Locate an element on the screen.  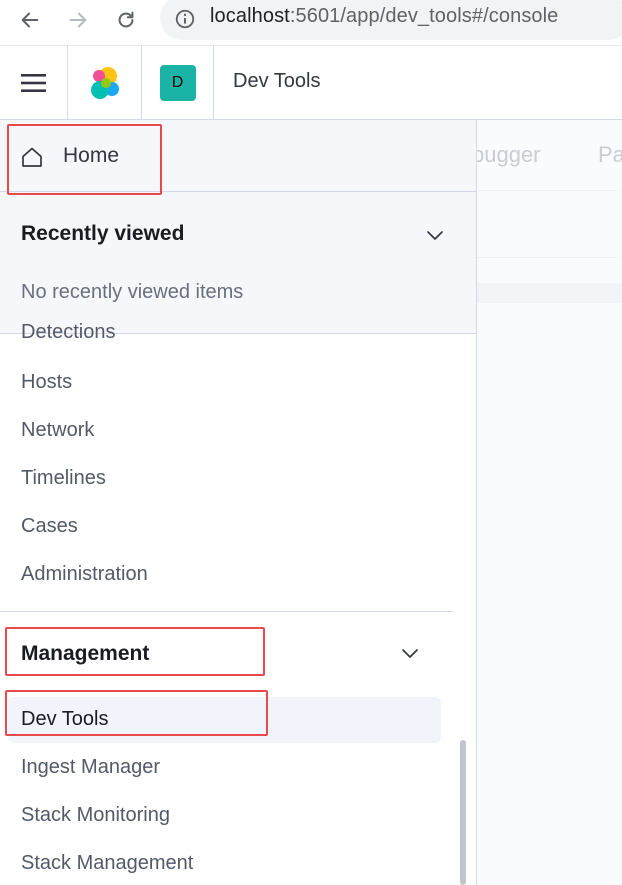
reload-button is located at coordinates (126, 20).